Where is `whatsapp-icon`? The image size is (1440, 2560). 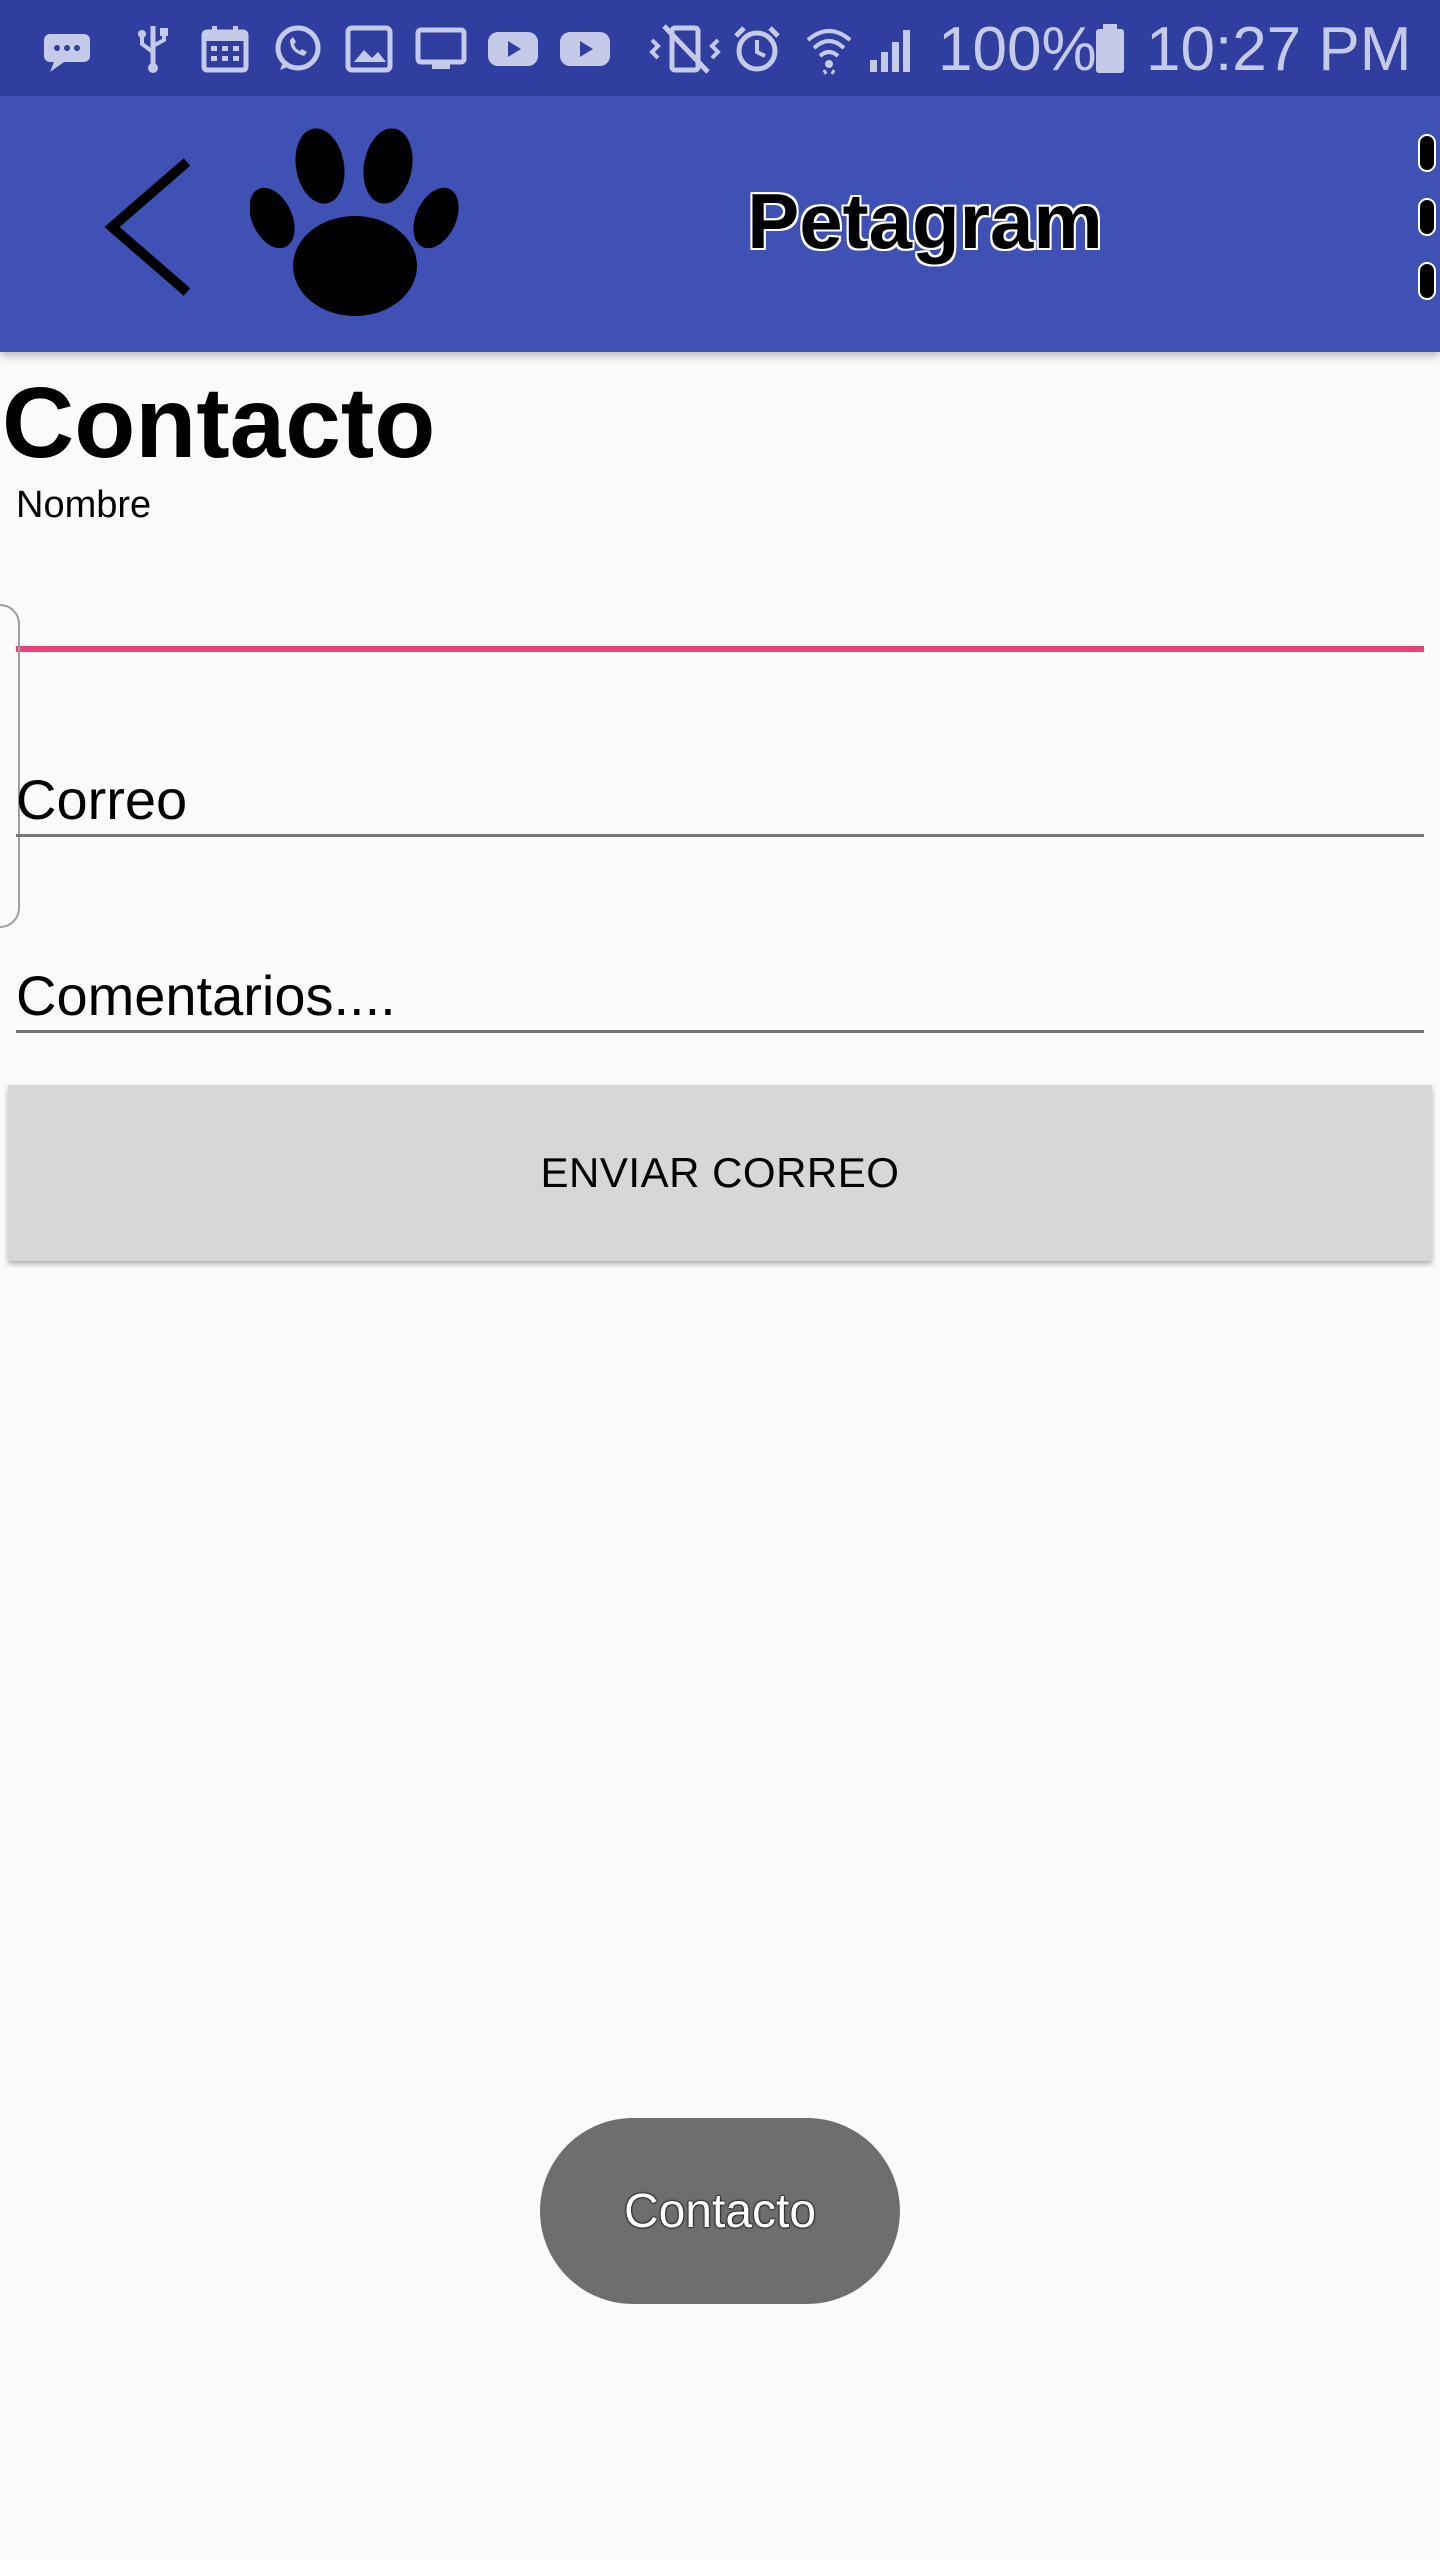 whatsapp-icon is located at coordinates (297, 49).